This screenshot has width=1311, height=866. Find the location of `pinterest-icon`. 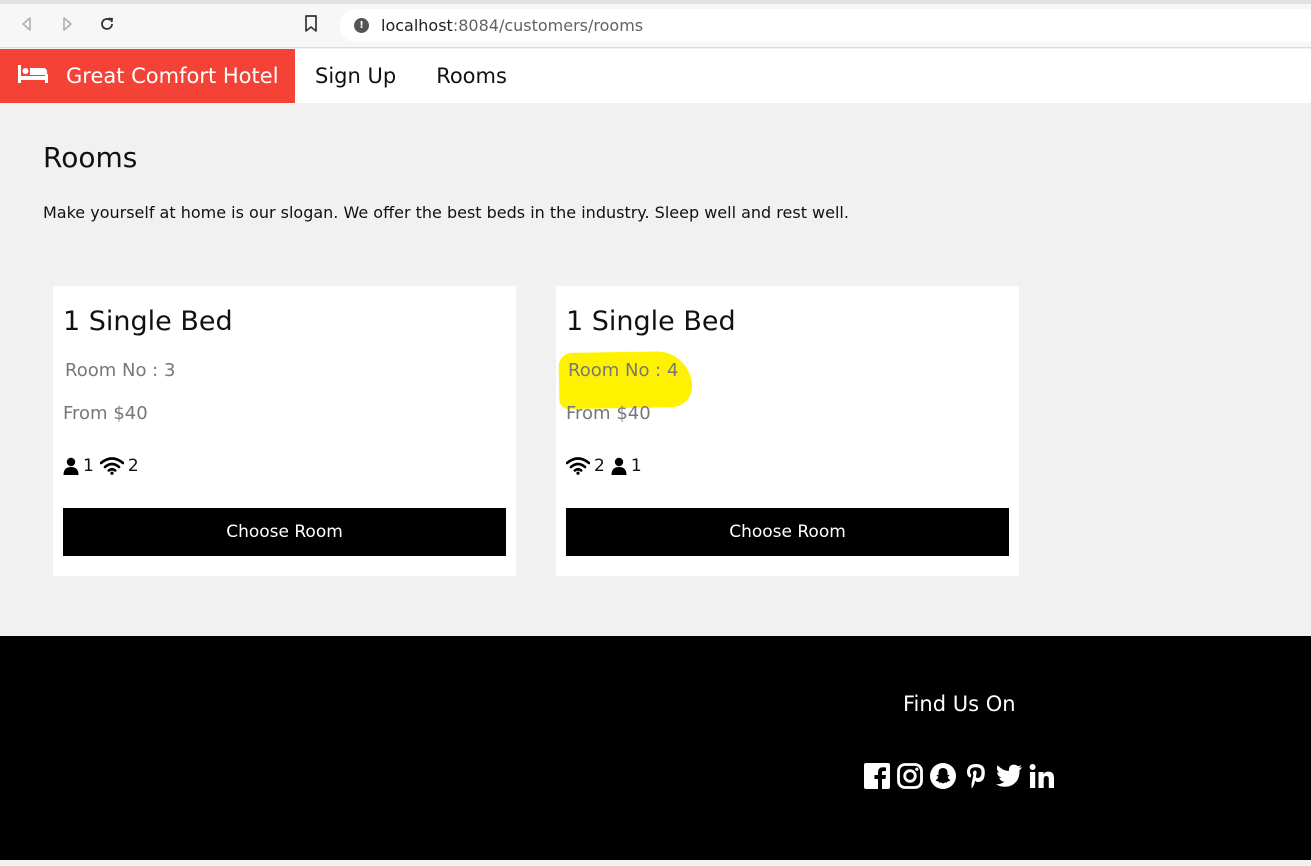

pinterest-icon is located at coordinates (976, 776).